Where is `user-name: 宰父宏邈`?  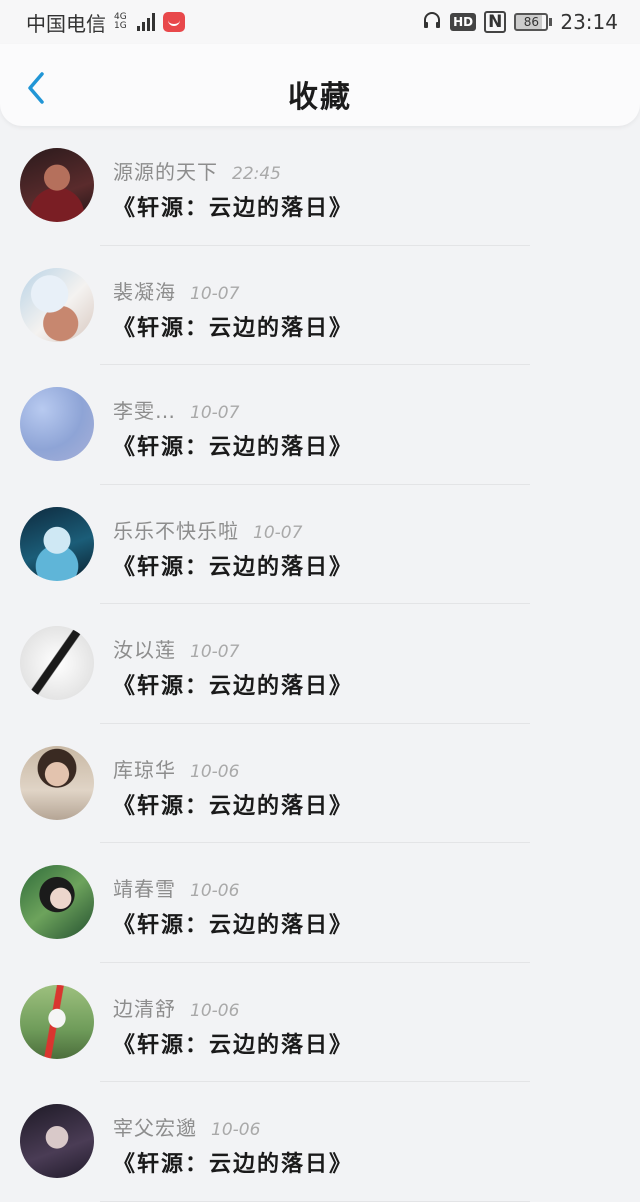
user-name: 宰父宏邈 is located at coordinates (155, 1126).